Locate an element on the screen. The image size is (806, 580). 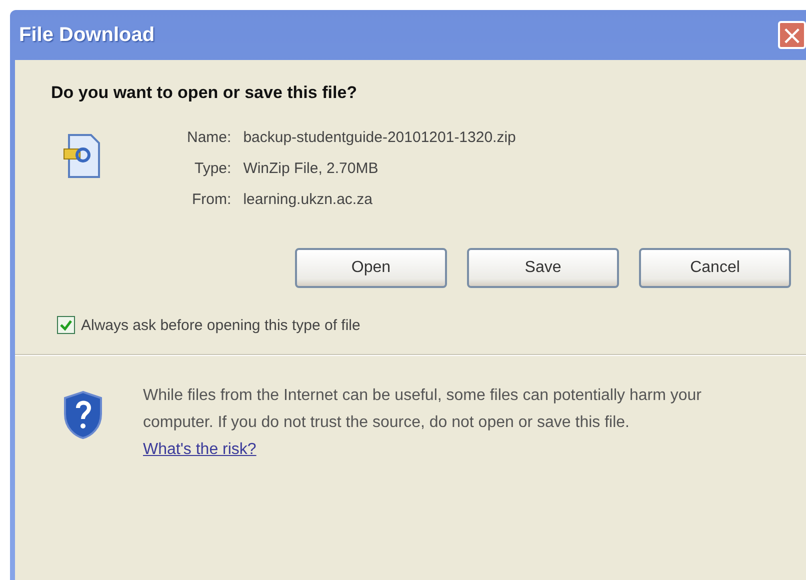
field-value: WinZip File, 2.70MB is located at coordinates (311, 168).